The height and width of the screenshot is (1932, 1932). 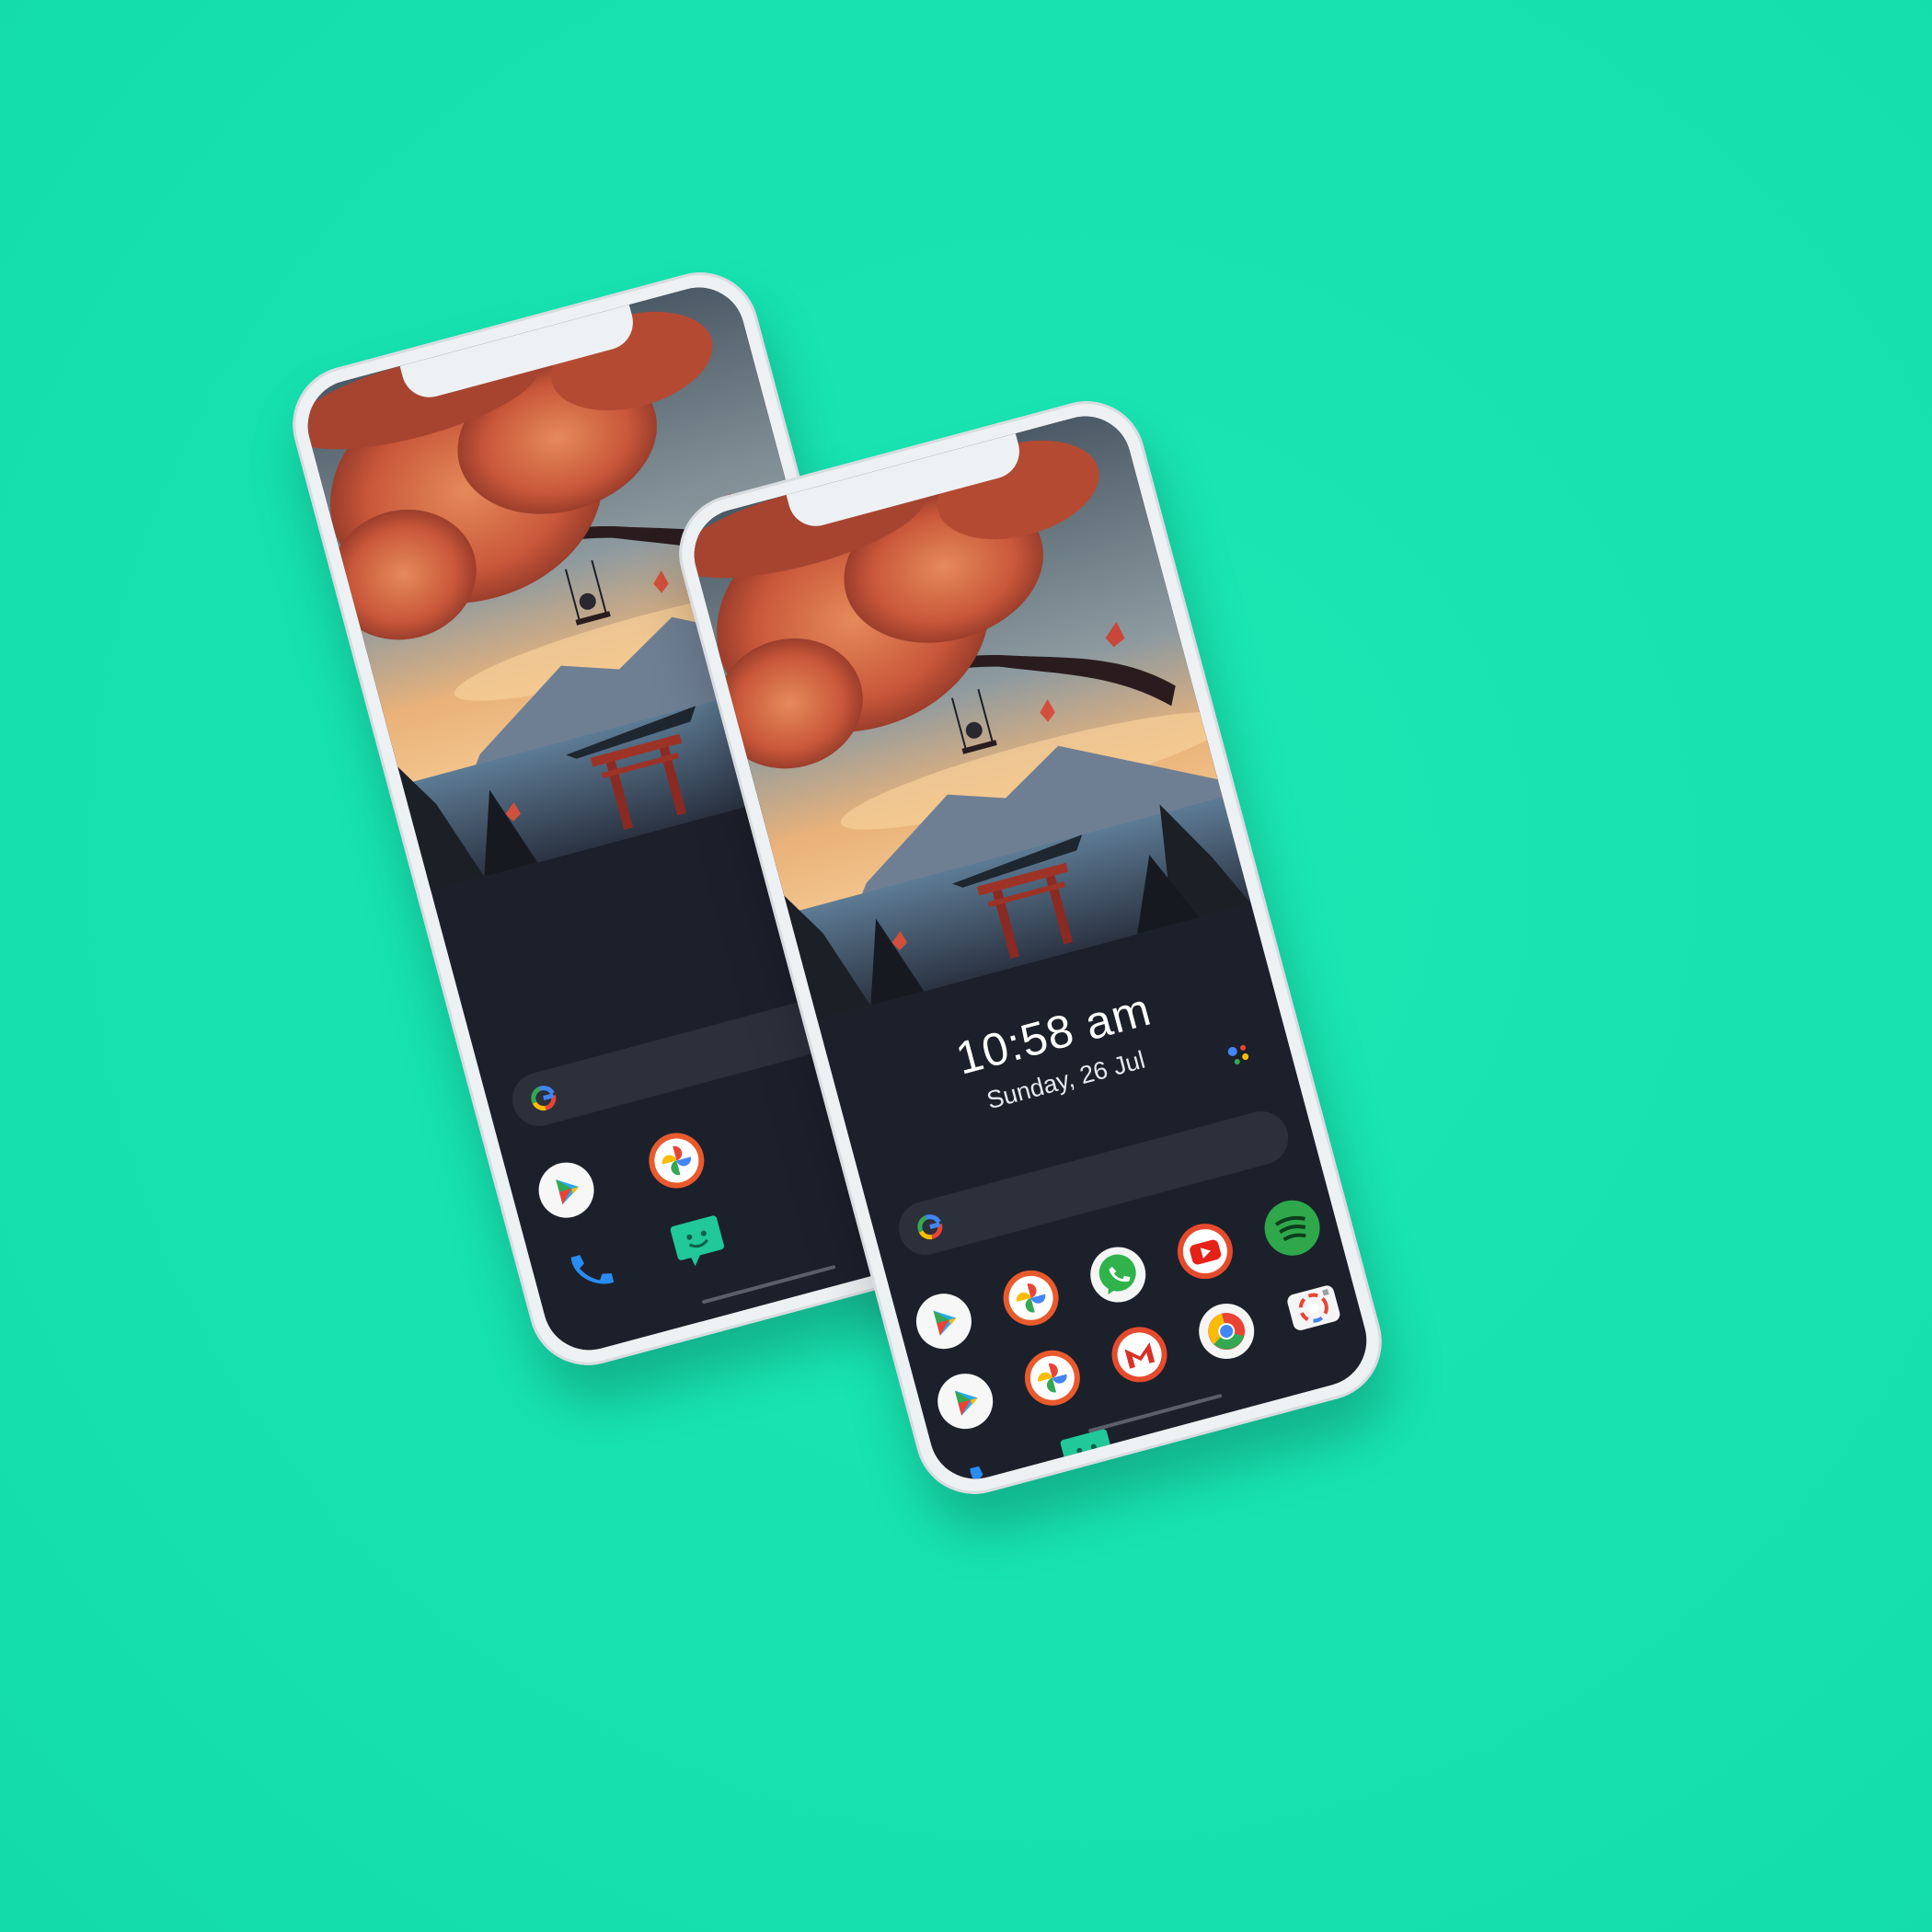 I want to click on gmail-icon, so click(x=1139, y=1354).